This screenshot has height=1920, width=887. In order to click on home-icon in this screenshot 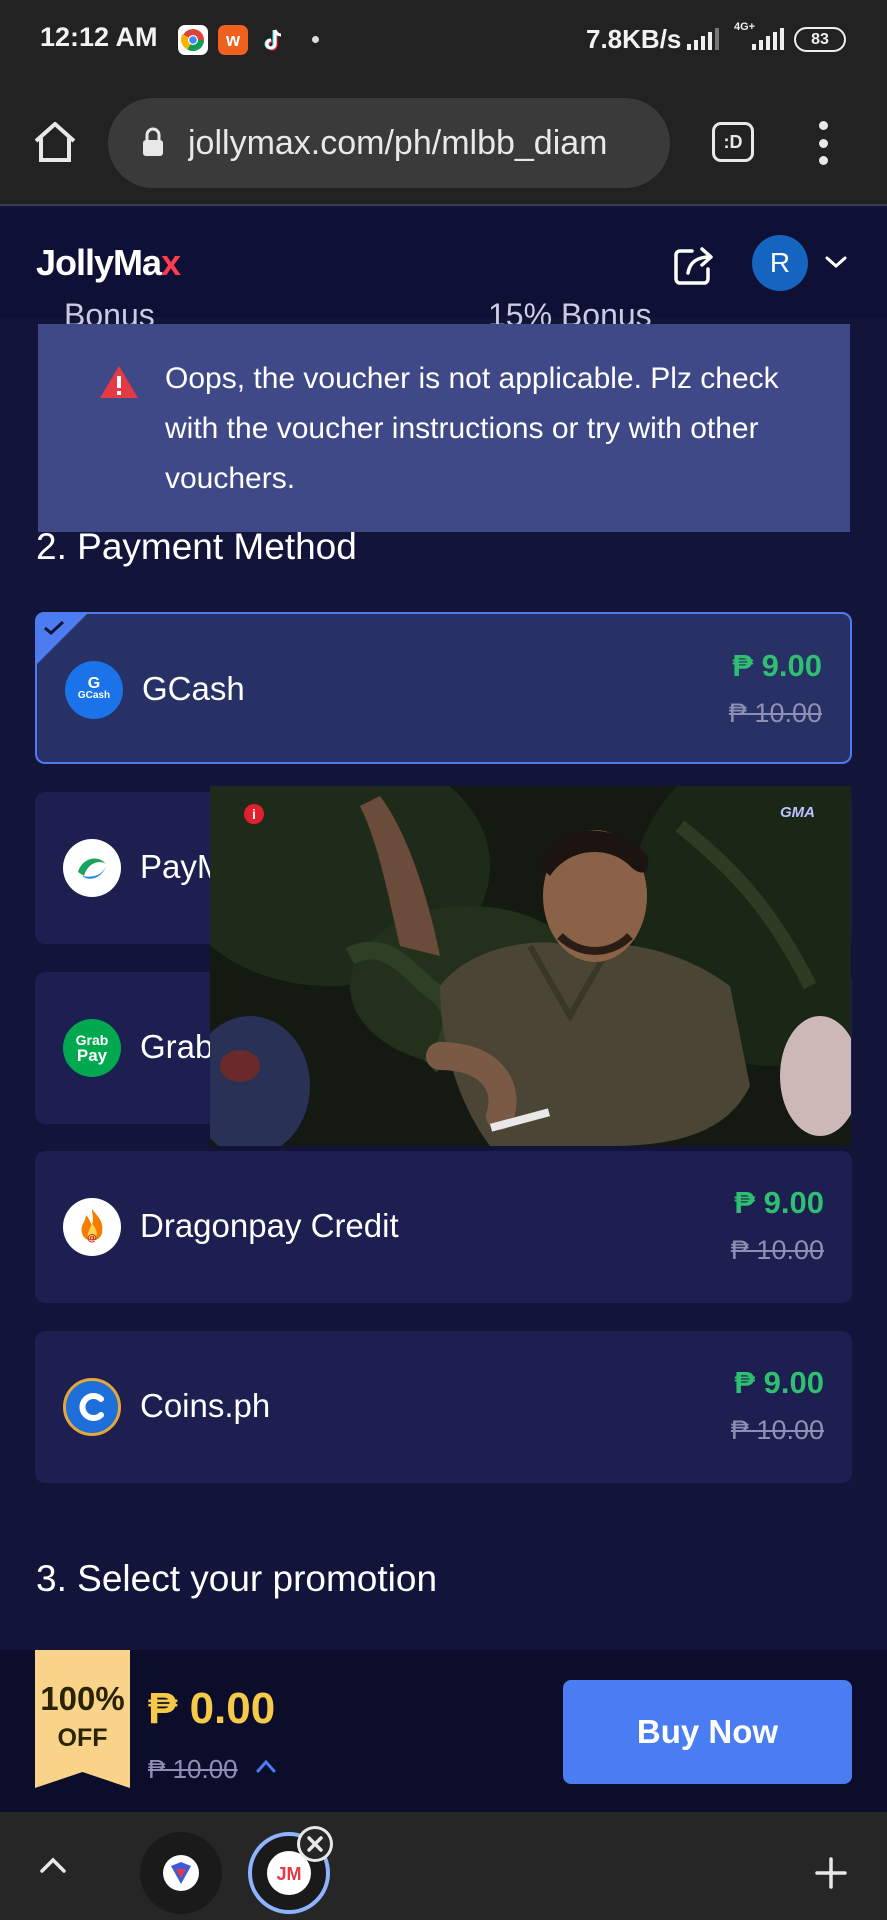, I will do `click(55, 142)`.